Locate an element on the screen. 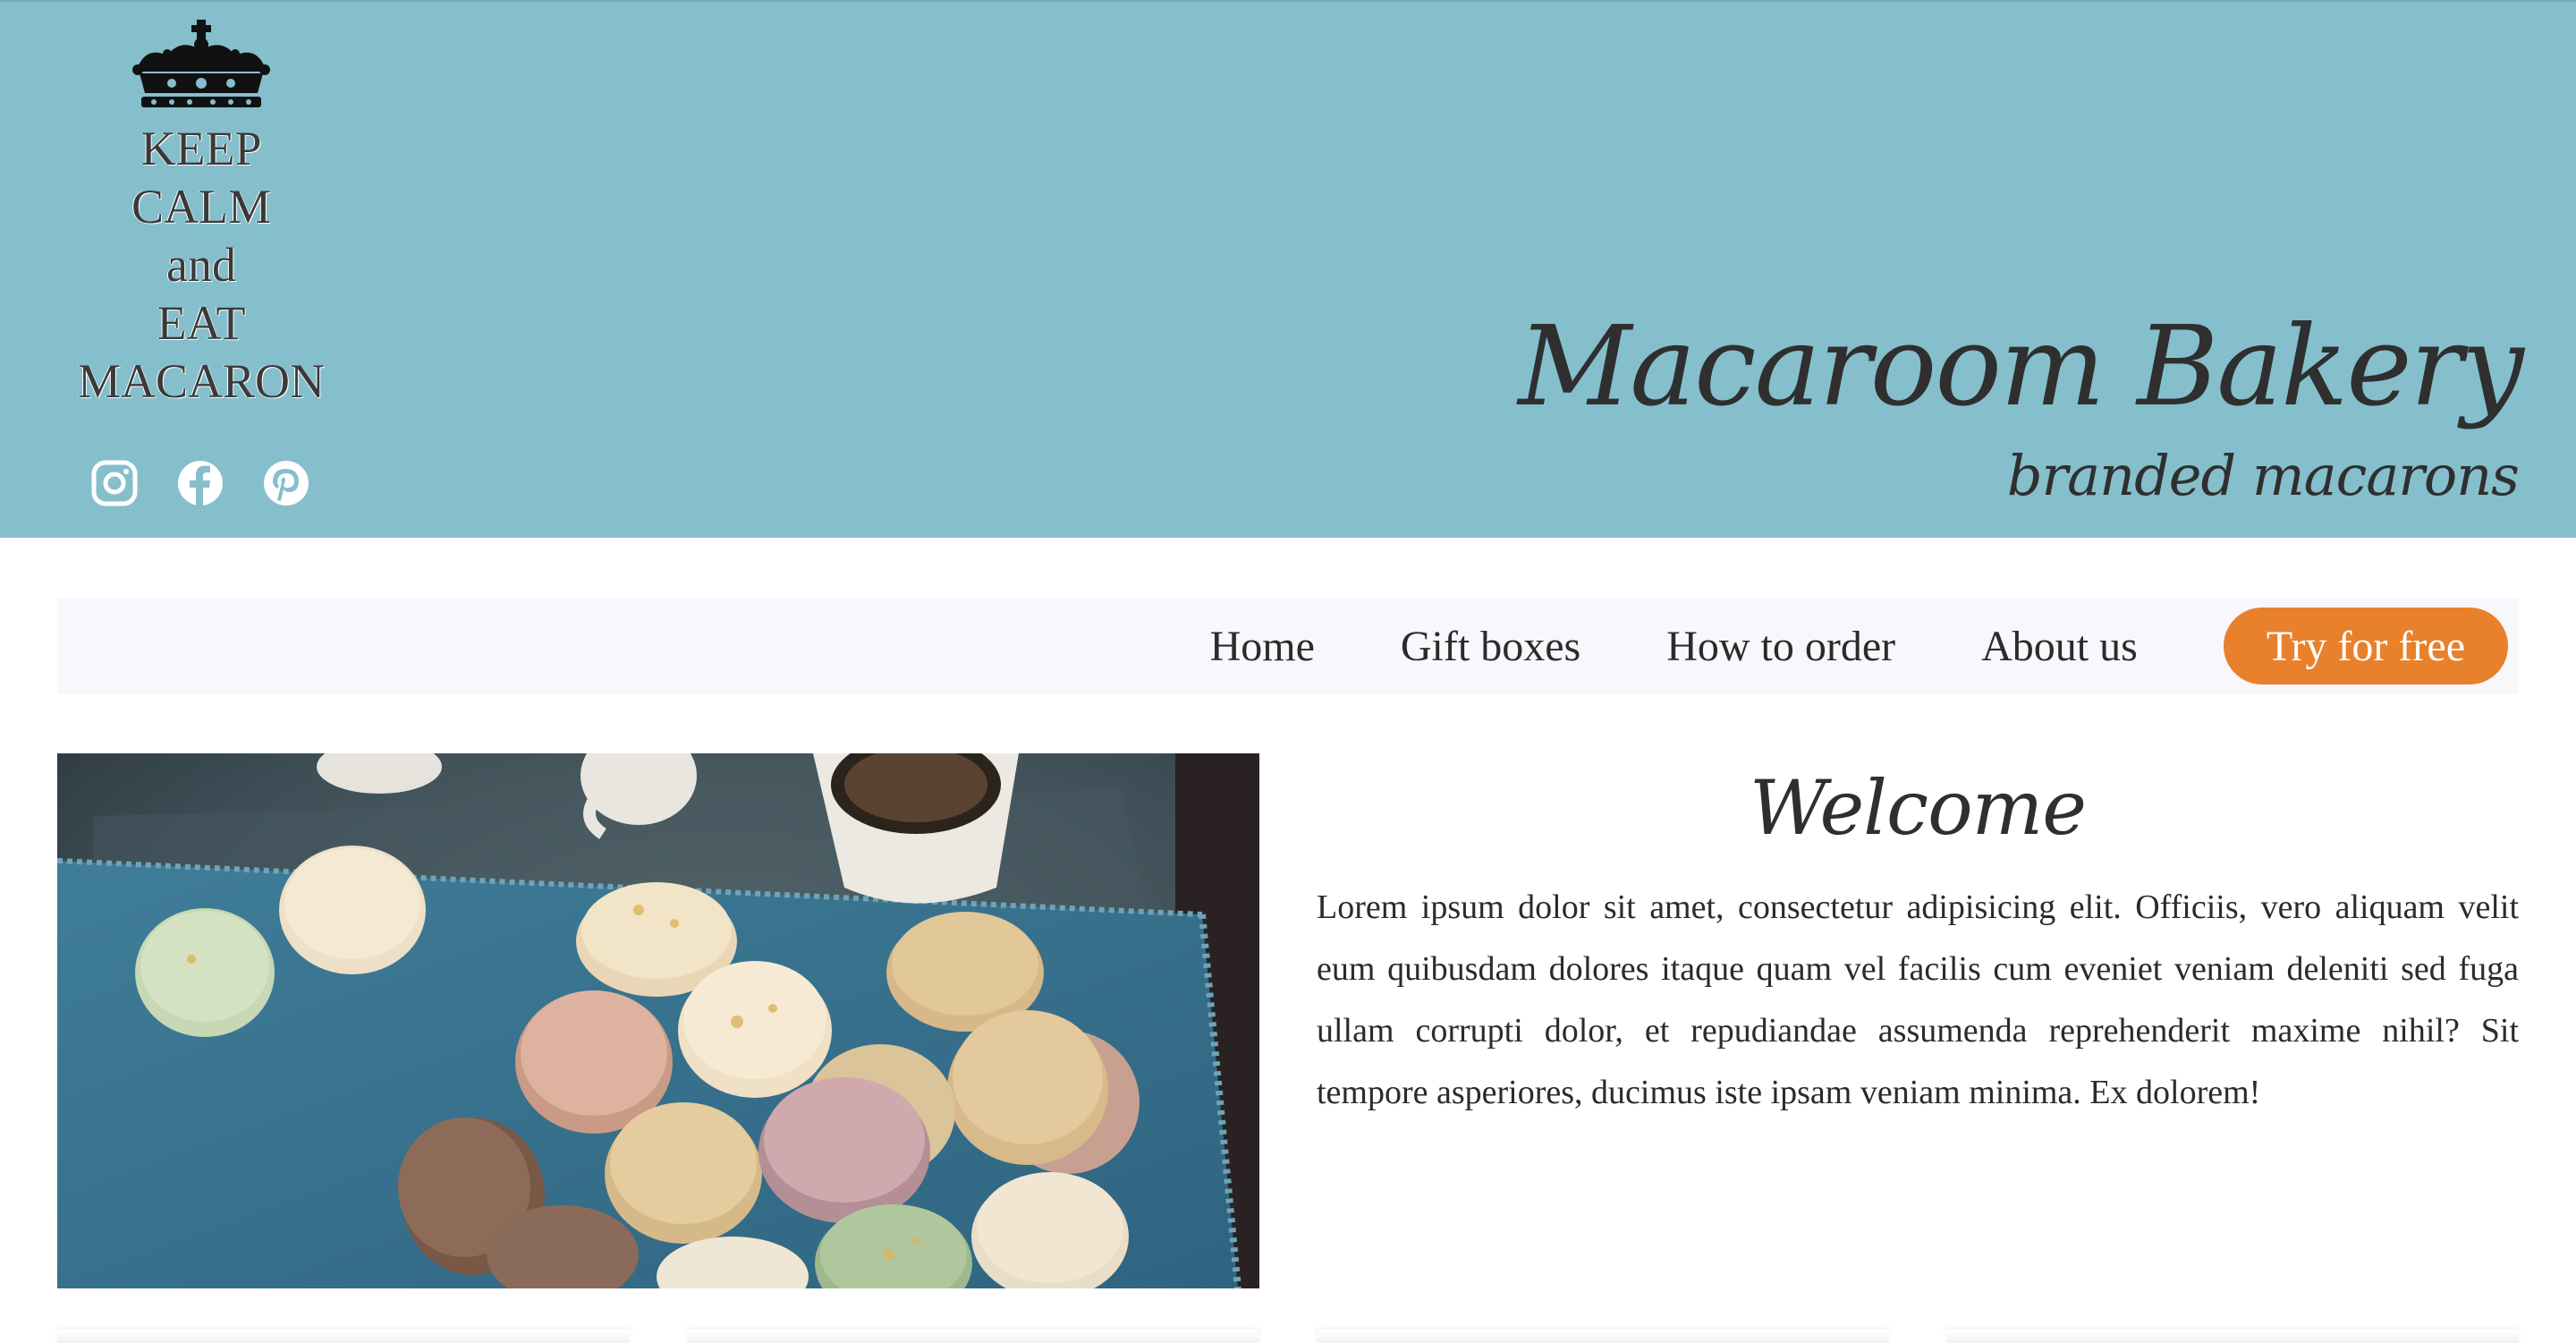 This screenshot has width=2576, height=1343. keep-calm-slogan: KEEP CALM and EAT MACARON is located at coordinates (201, 265).